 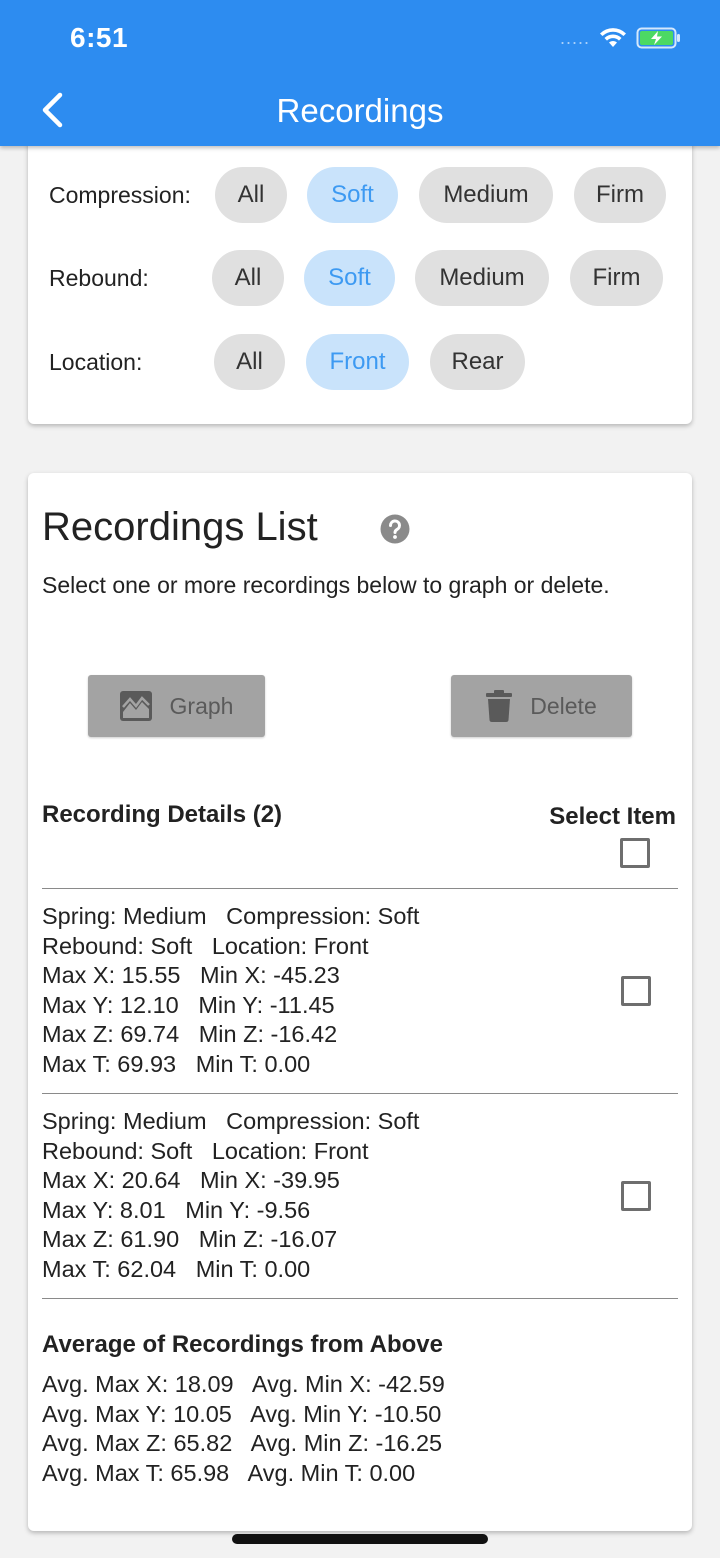 What do you see at coordinates (135, 706) in the screenshot?
I see `chart-icon` at bounding box center [135, 706].